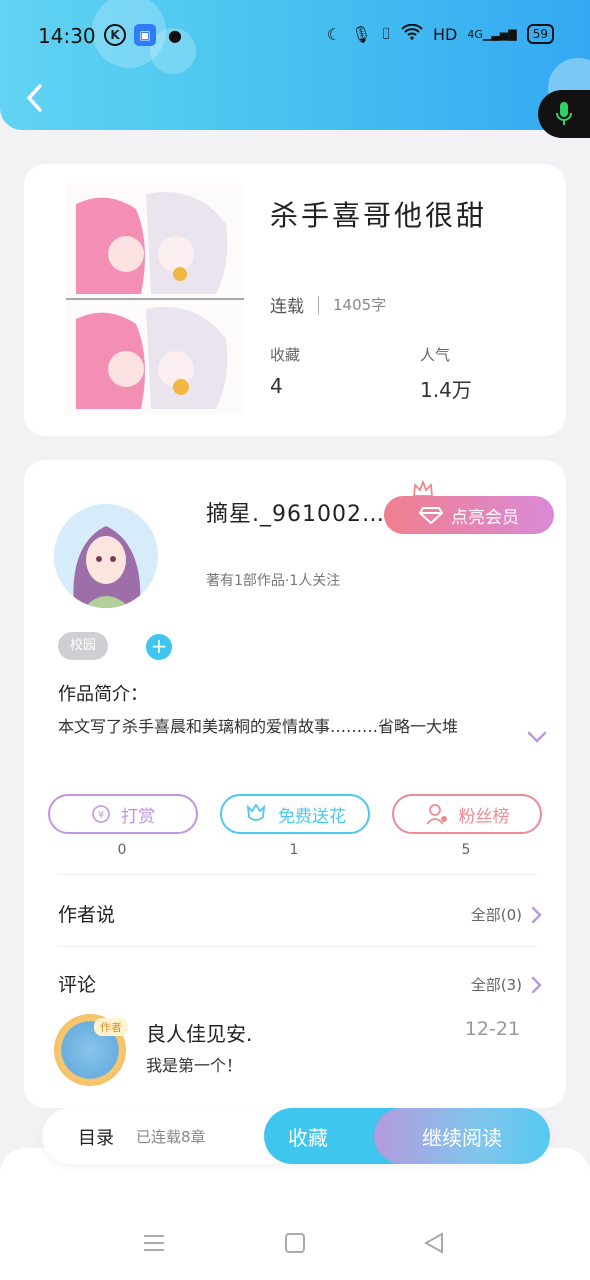 The height and width of the screenshot is (1280, 590). I want to click on chevron-left-icon, so click(34, 98).